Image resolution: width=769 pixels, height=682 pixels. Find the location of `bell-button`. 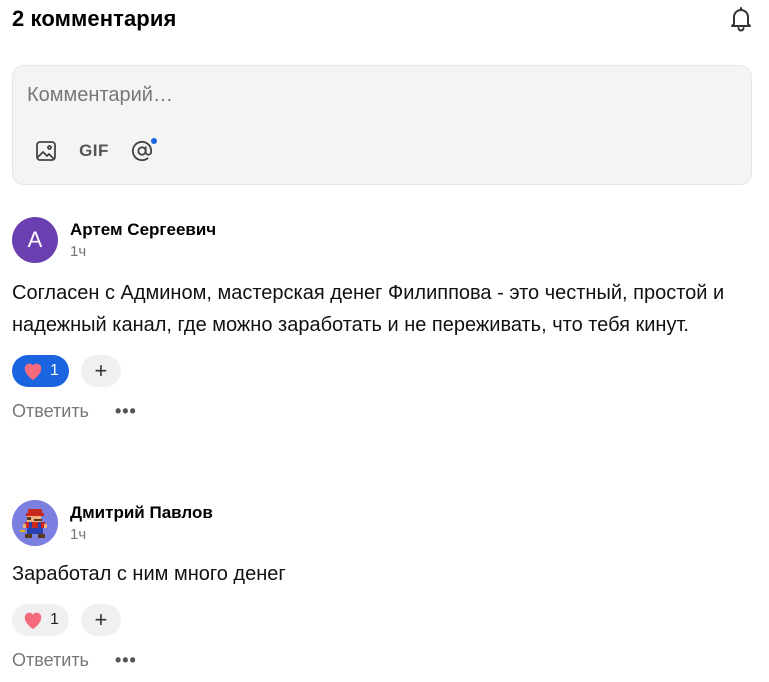

bell-button is located at coordinates (741, 19).